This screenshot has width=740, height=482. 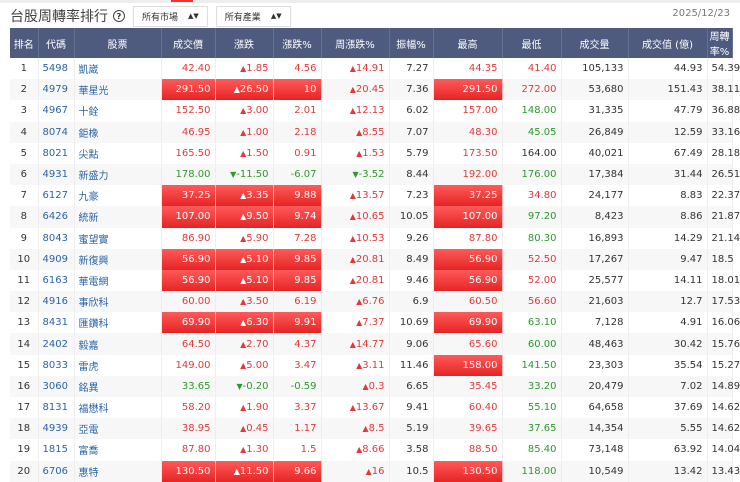 I want to click on cell-code: 6163, so click(x=56, y=280).